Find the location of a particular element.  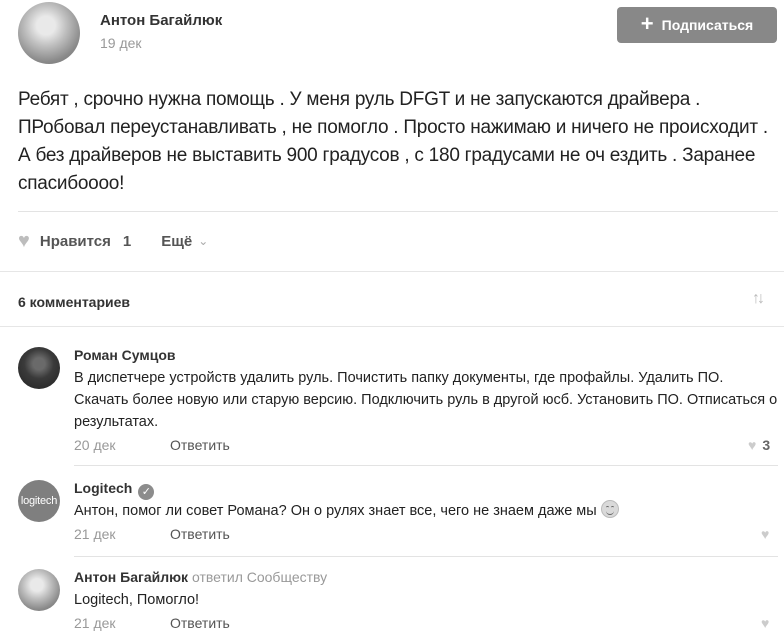

logitech-avatar-text: logitech is located at coordinates (39, 501).